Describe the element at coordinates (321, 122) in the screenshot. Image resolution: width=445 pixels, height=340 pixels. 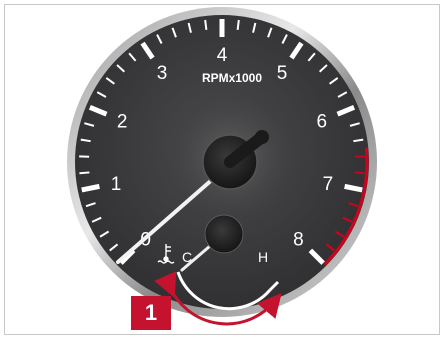
I see `gauge-numeral-6: 6` at that location.